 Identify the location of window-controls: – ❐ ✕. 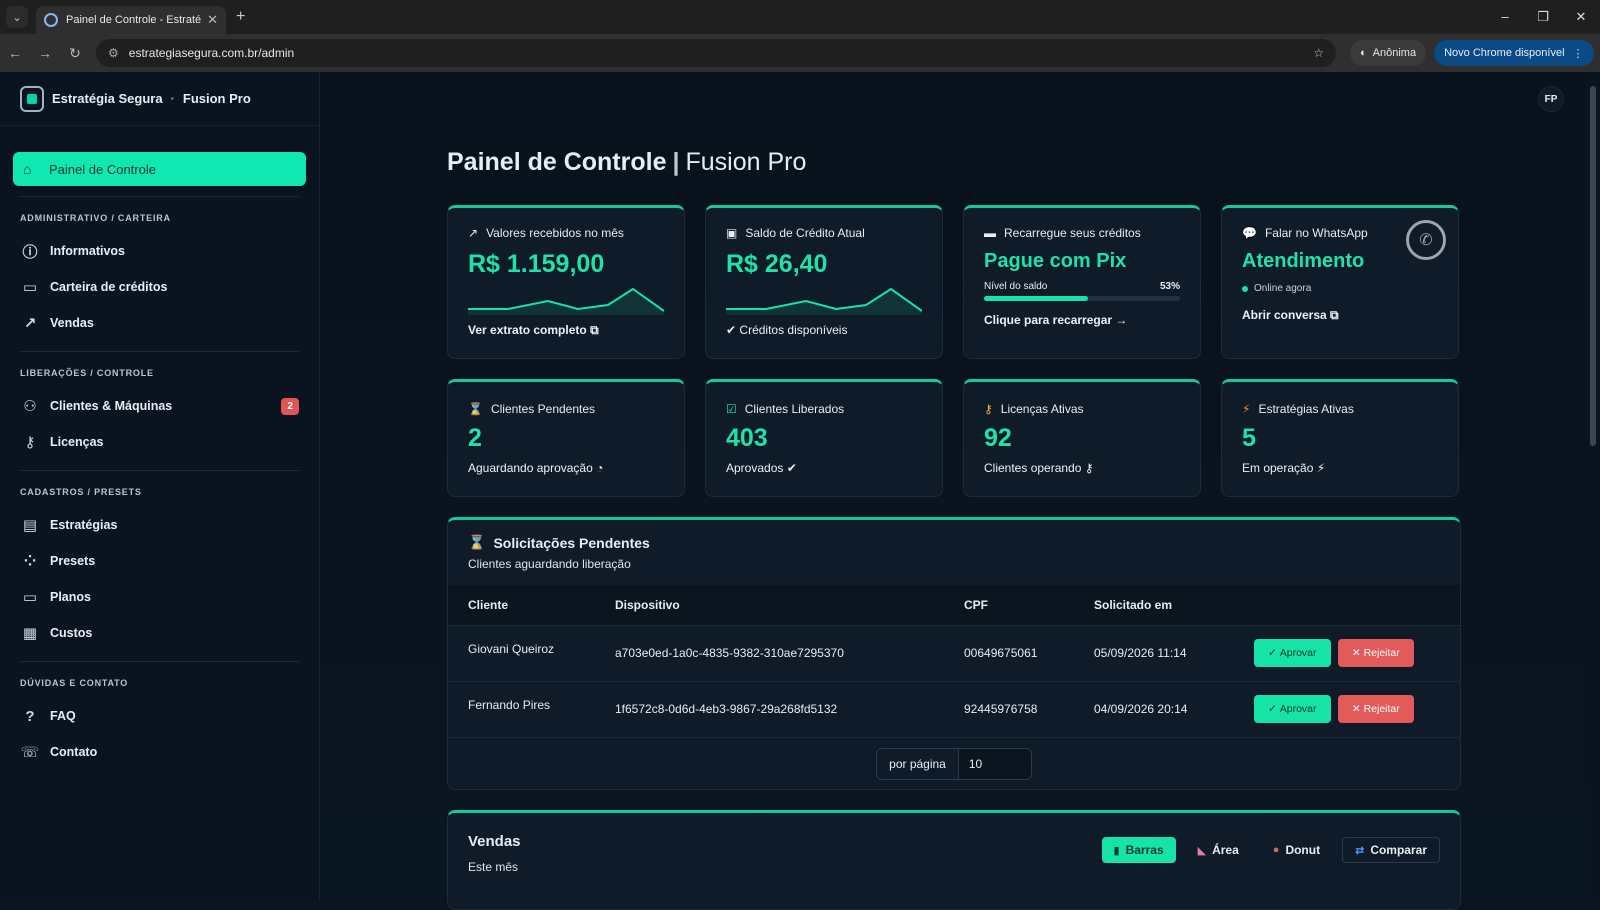
(1543, 17).